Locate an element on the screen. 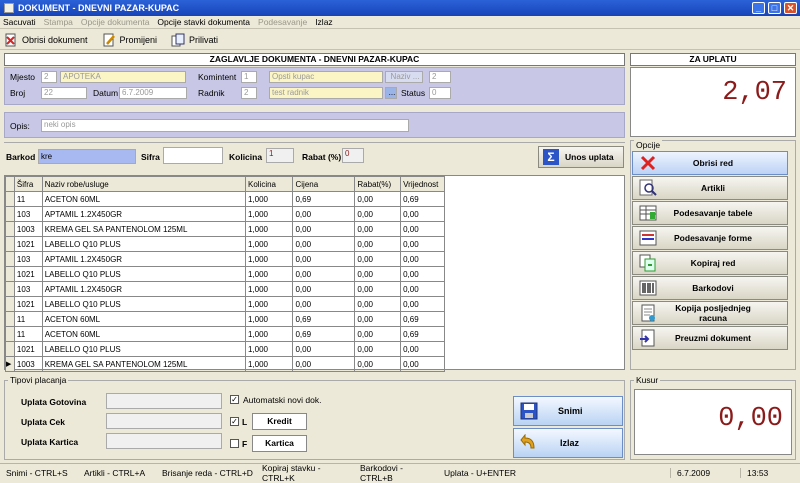  menu-sacuvati: Sacuvati is located at coordinates (19, 22).